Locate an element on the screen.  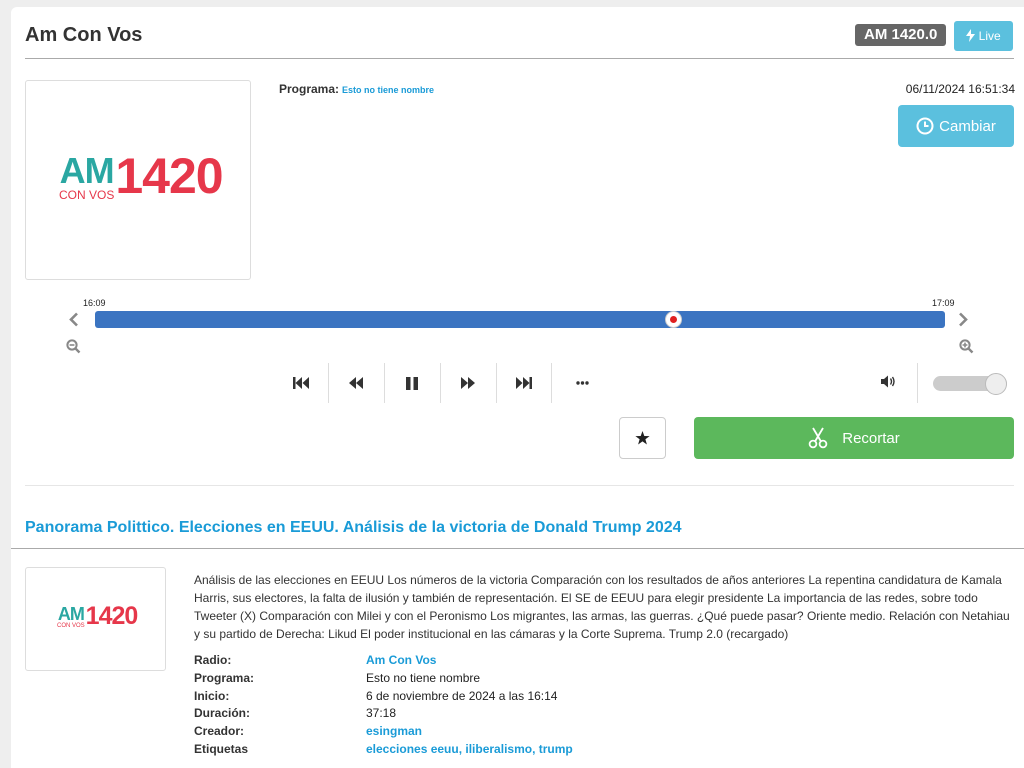
fast-forward-button is located at coordinates (467, 383).